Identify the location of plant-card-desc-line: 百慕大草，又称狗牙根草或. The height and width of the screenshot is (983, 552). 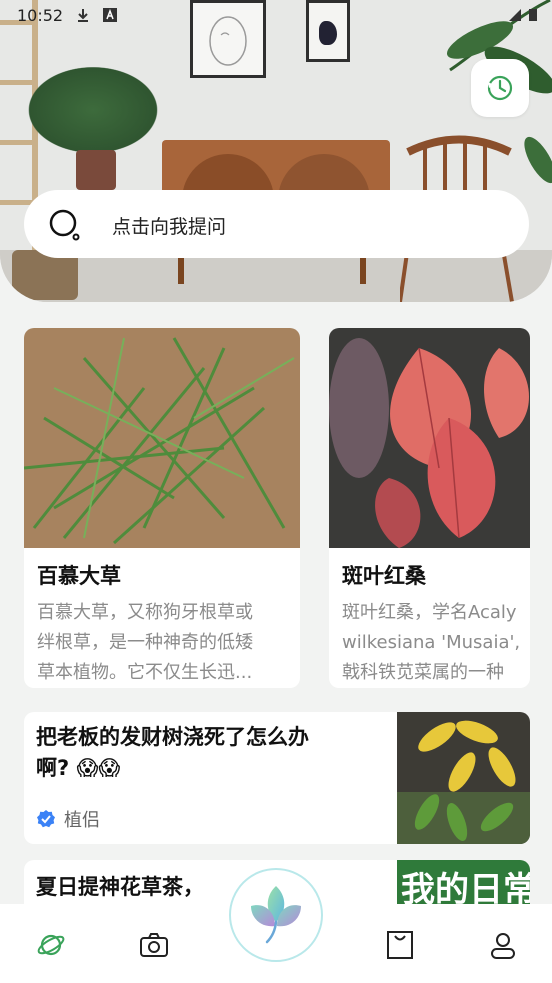
(145, 612).